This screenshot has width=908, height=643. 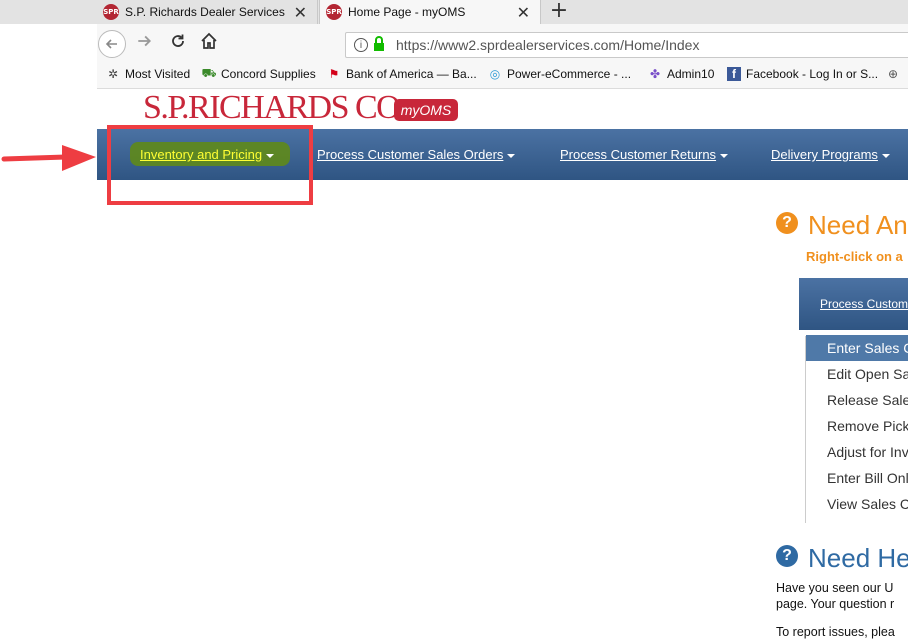 I want to click on nav-label: Delivery Programs, so click(x=824, y=154).